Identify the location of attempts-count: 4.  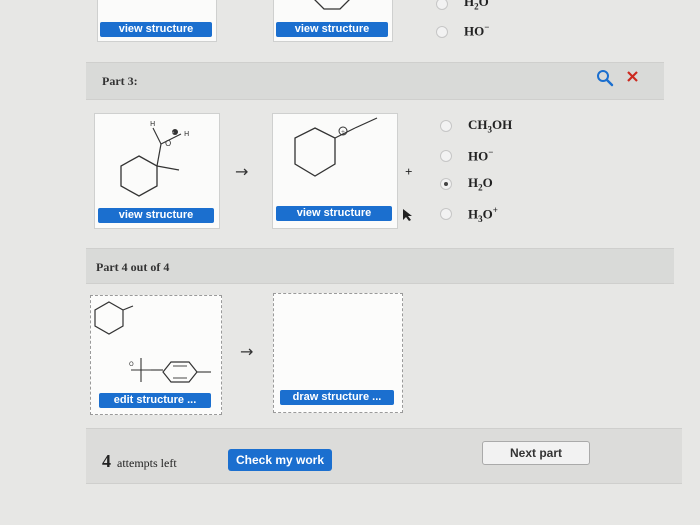
(106, 461).